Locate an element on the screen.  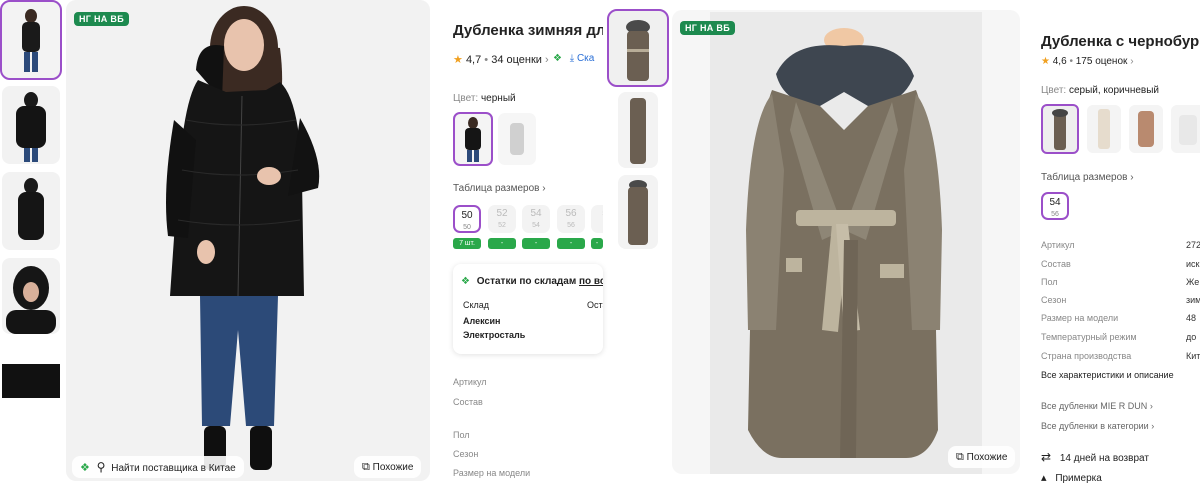
color-value: серый, коричневый is located at coordinates (1113, 90).